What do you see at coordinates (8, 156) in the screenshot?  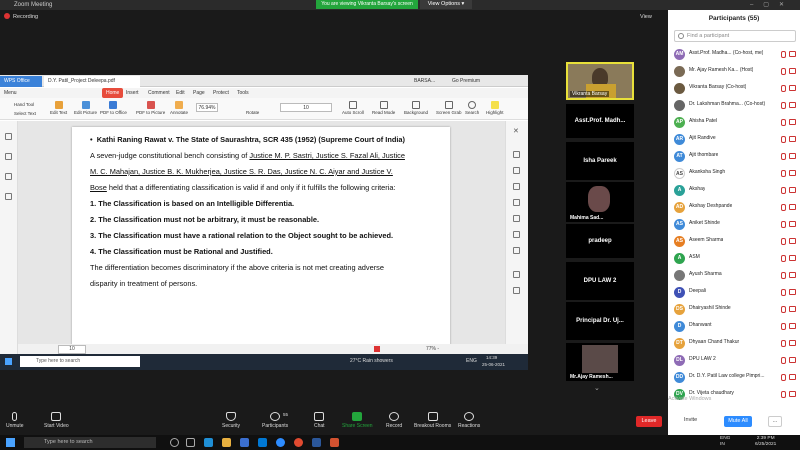 I see `thumbnail-icon` at bounding box center [8, 156].